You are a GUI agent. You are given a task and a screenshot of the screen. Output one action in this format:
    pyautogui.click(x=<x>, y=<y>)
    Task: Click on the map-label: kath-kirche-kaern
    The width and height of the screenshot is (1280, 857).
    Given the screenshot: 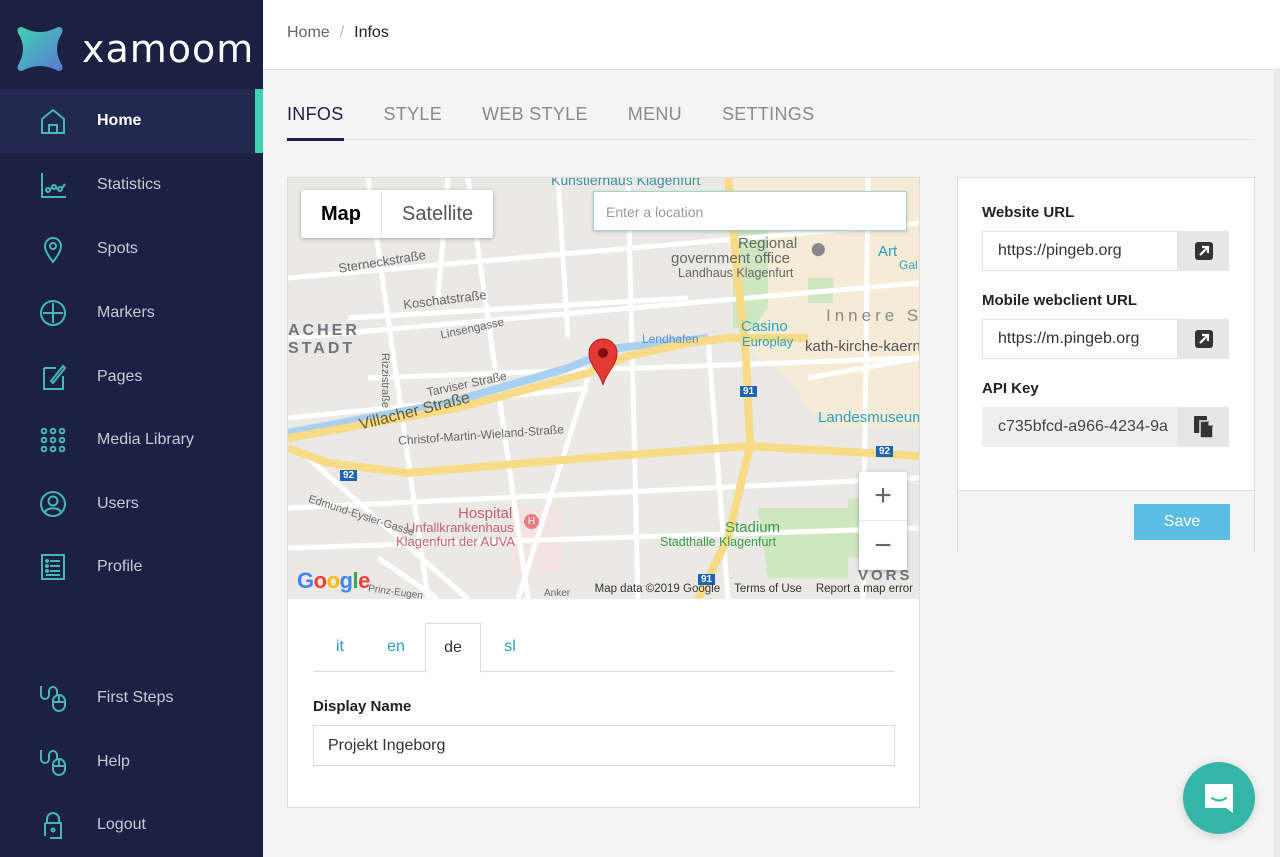 What is the action you would take?
    pyautogui.click(x=862, y=346)
    